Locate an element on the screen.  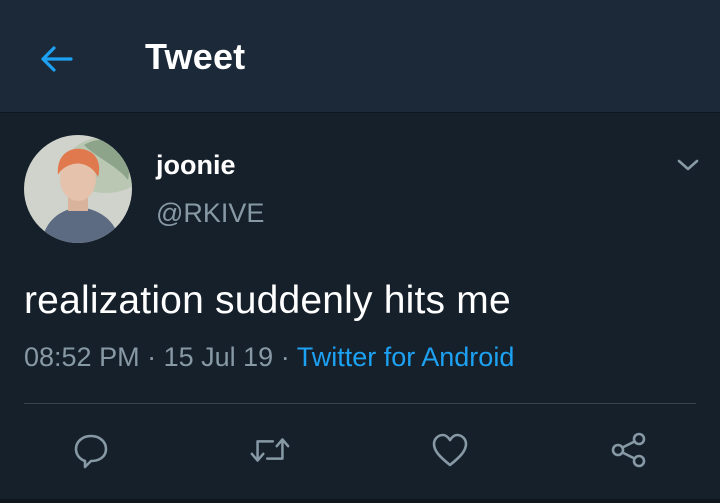
like-button is located at coordinates (450, 450).